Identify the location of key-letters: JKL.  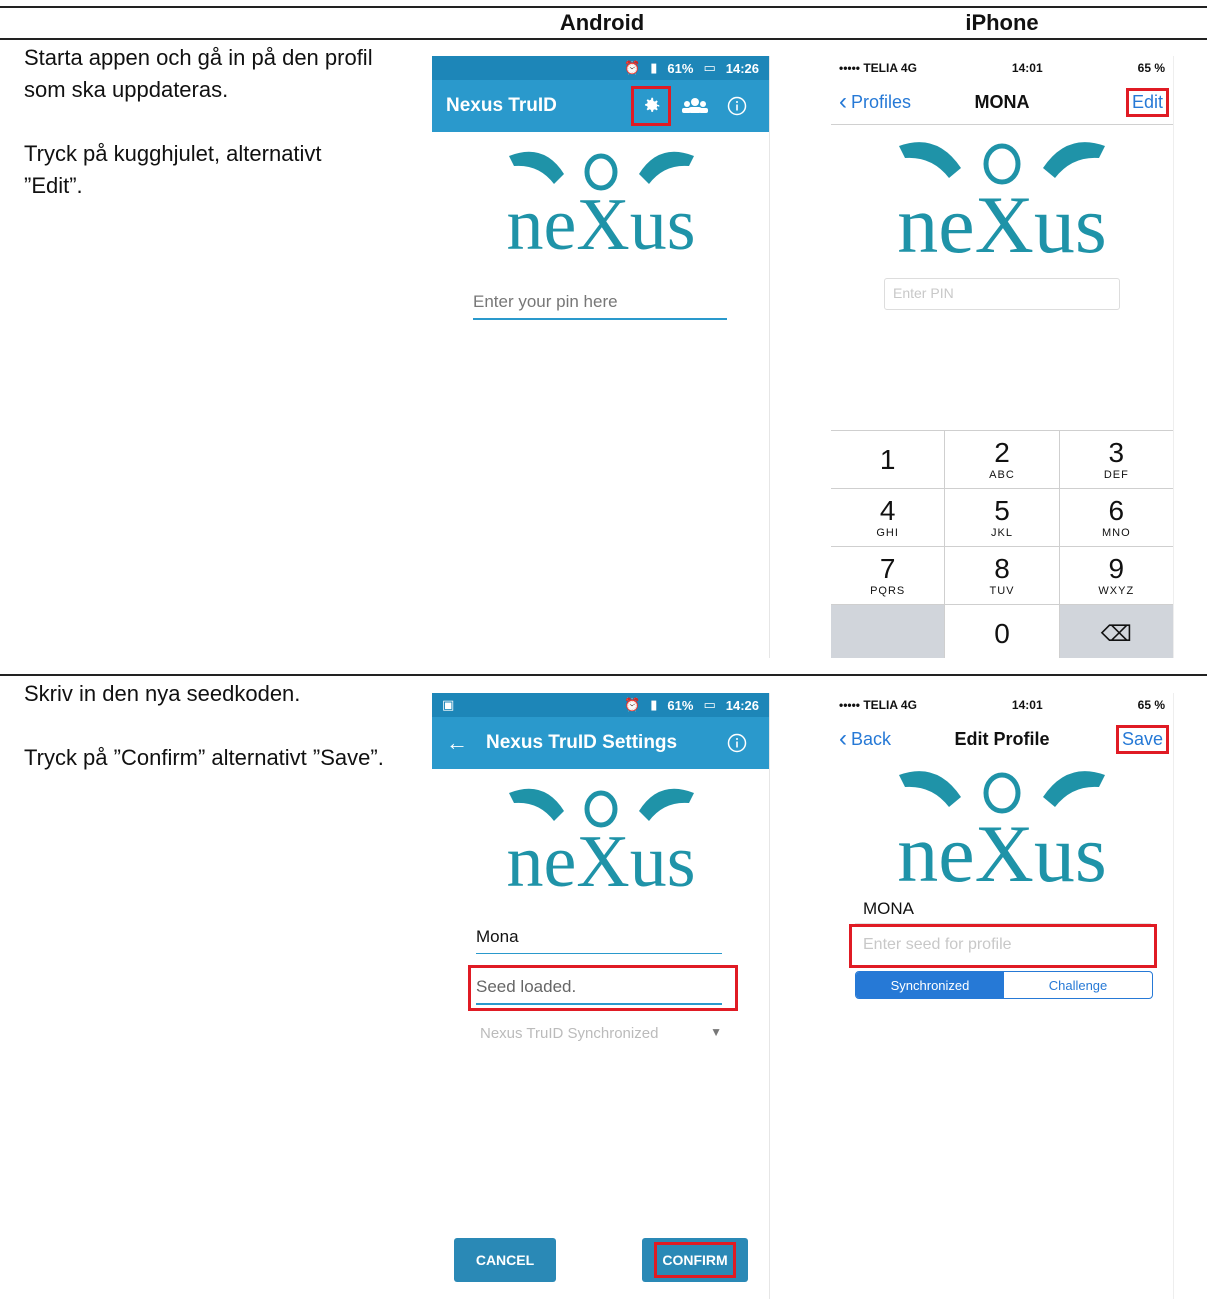
(1002, 532).